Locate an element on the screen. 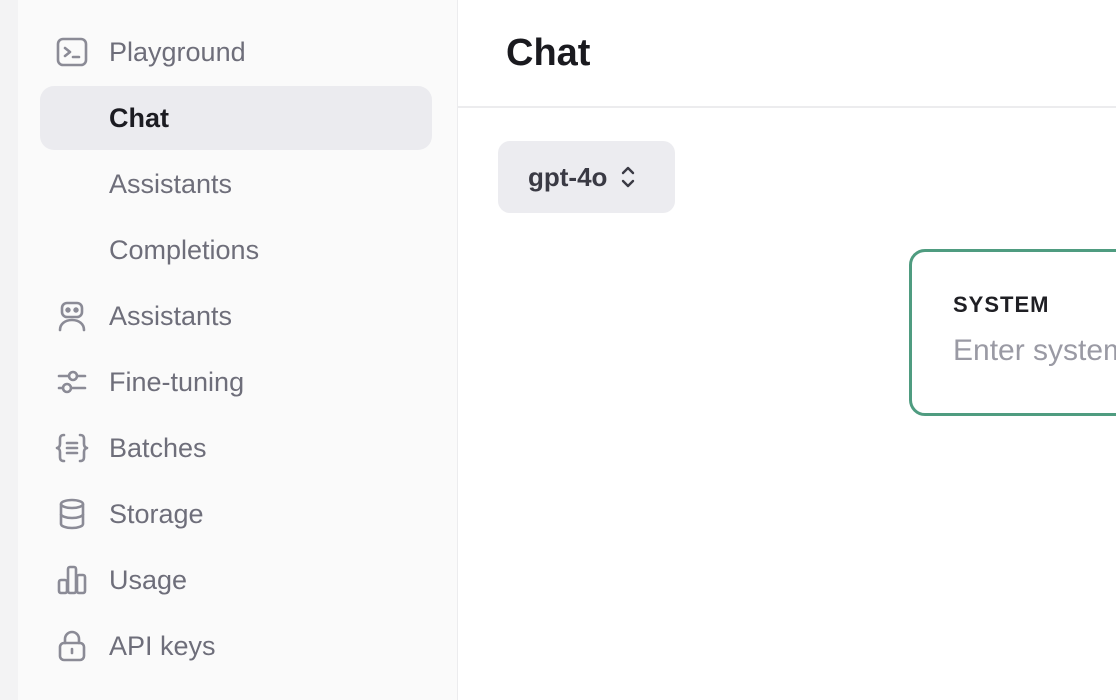 This screenshot has height=700, width=1116. sidebar-item-label: Chat is located at coordinates (139, 117).